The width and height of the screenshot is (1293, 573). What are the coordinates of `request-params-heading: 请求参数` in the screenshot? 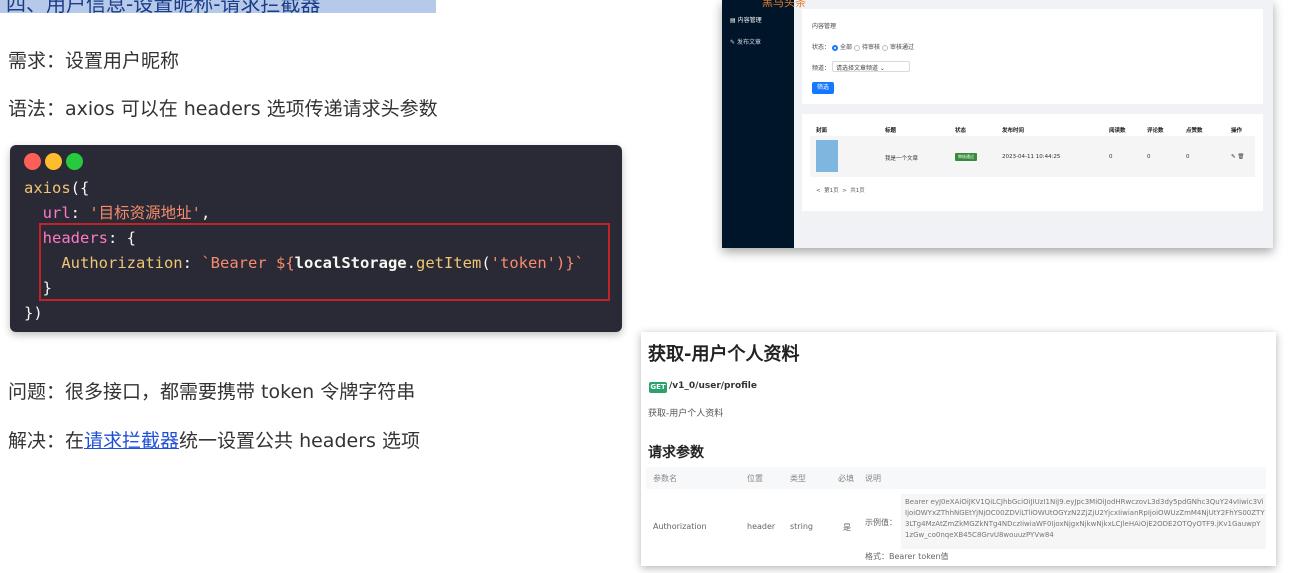 It's located at (676, 453).